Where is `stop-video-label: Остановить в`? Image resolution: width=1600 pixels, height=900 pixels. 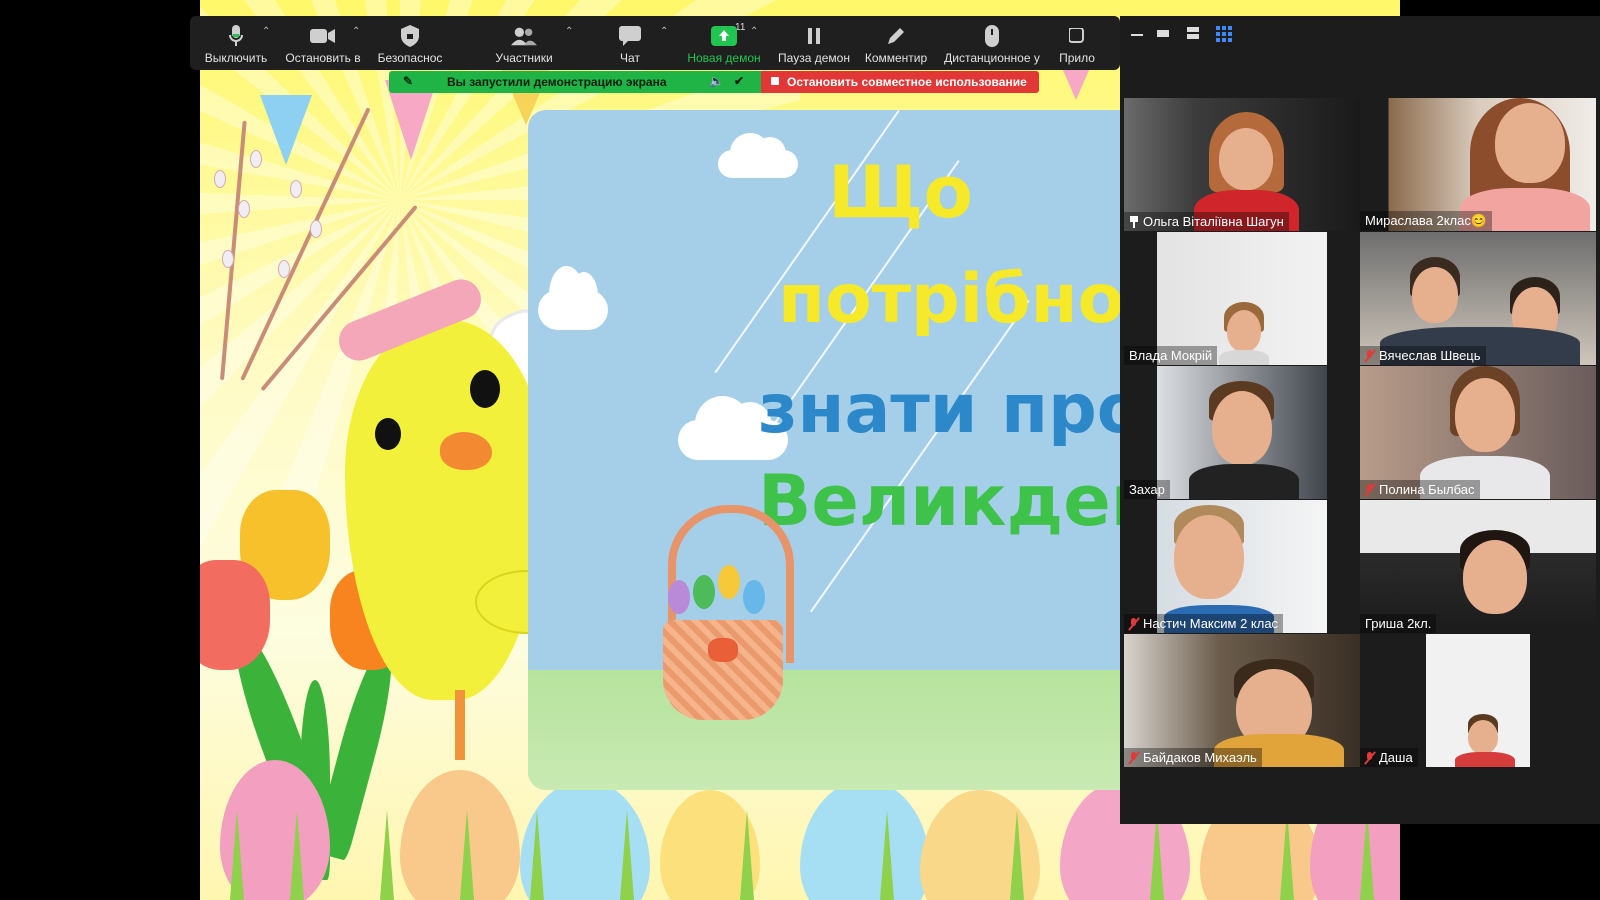
stop-video-label: Остановить в is located at coordinates (323, 58).